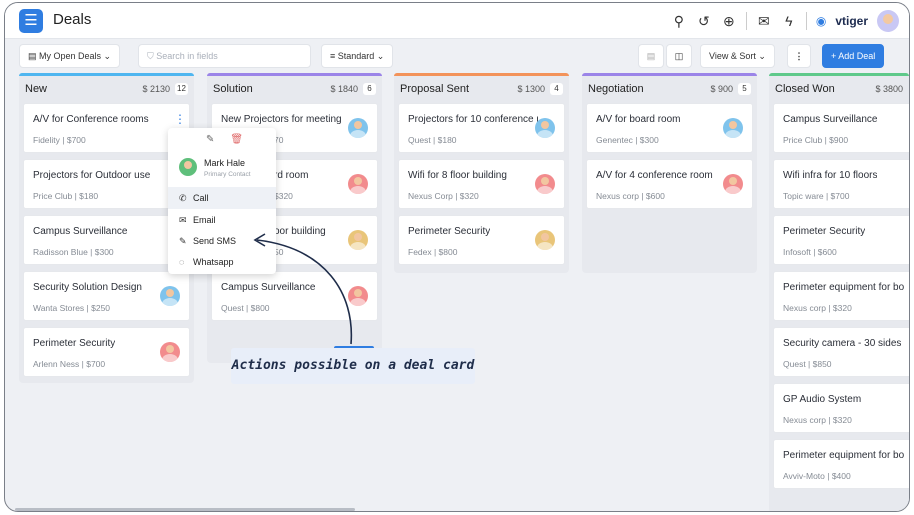  Describe the element at coordinates (353, 366) in the screenshot. I see `callout-text: Actions possible on a deal card` at that location.